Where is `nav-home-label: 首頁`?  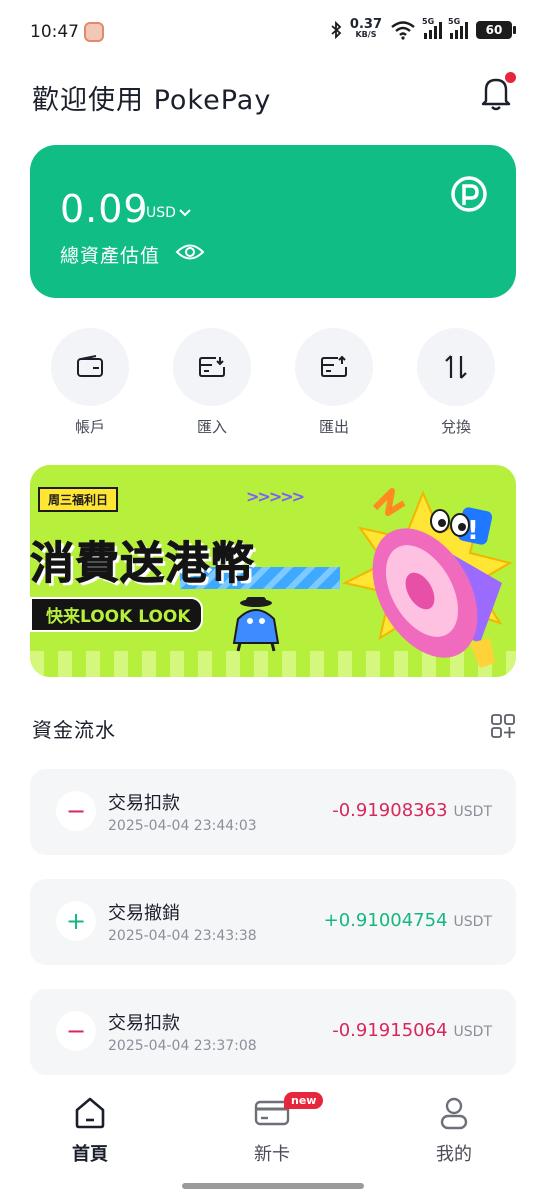 nav-home-label: 首頁 is located at coordinates (90, 1154).